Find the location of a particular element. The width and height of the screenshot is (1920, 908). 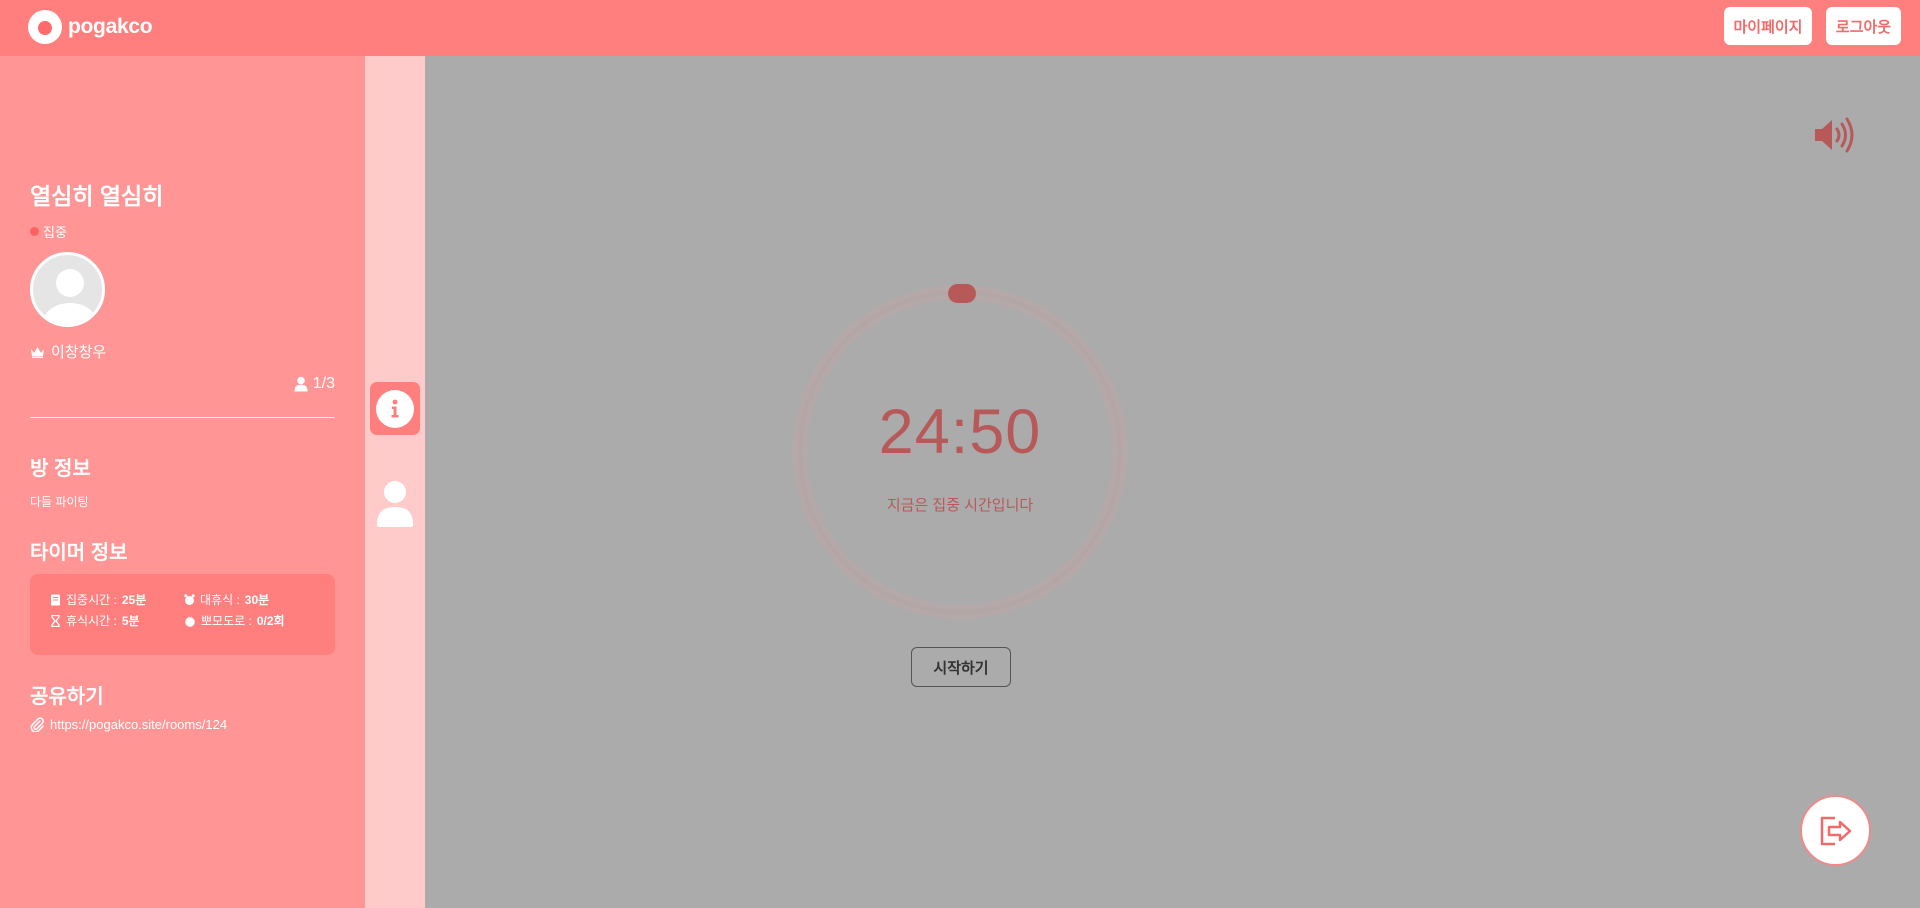

room-info-desc: 다들 파이팅 is located at coordinates (59, 502).